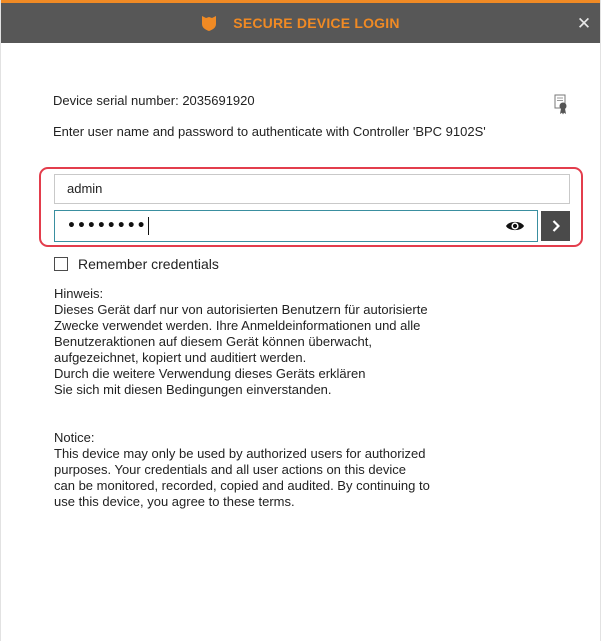  Describe the element at coordinates (107, 226) in the screenshot. I see `password-value: ••••••••` at that location.